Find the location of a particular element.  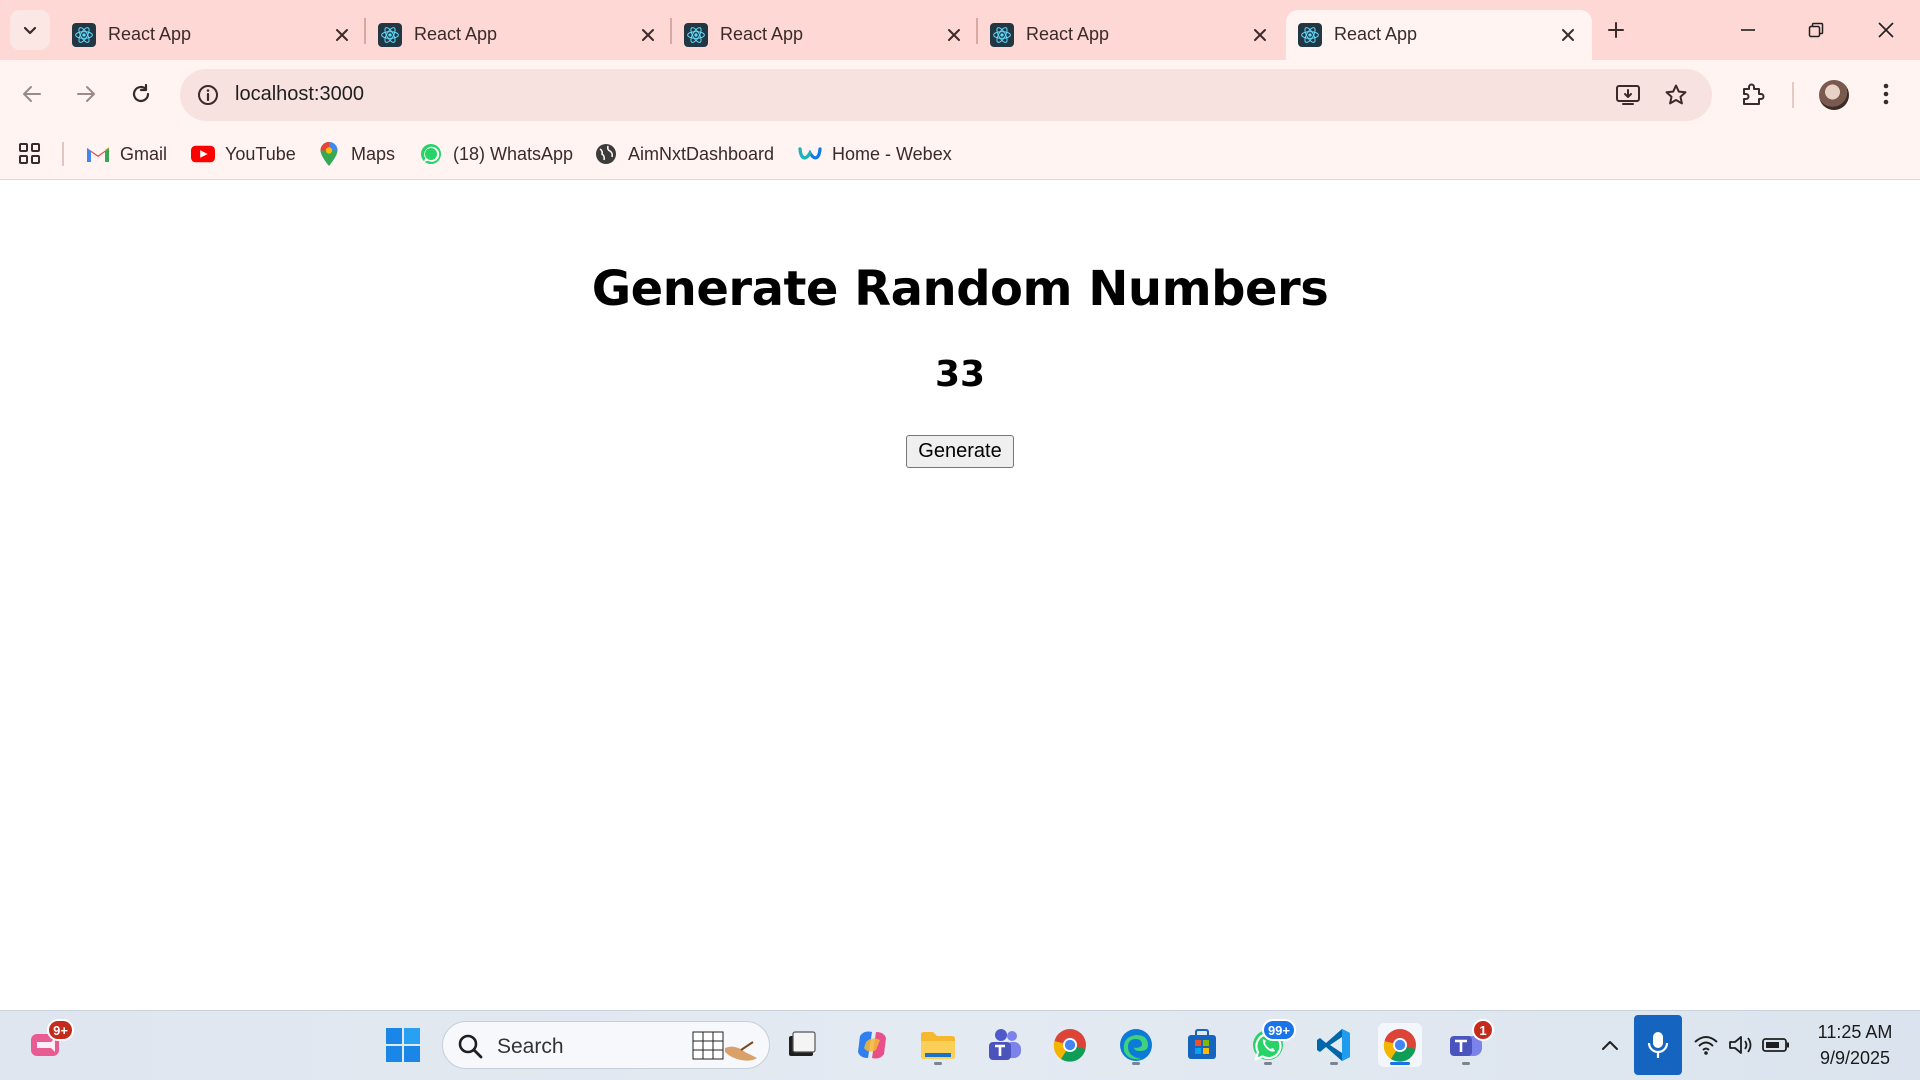

close-window-button is located at coordinates (1886, 30).